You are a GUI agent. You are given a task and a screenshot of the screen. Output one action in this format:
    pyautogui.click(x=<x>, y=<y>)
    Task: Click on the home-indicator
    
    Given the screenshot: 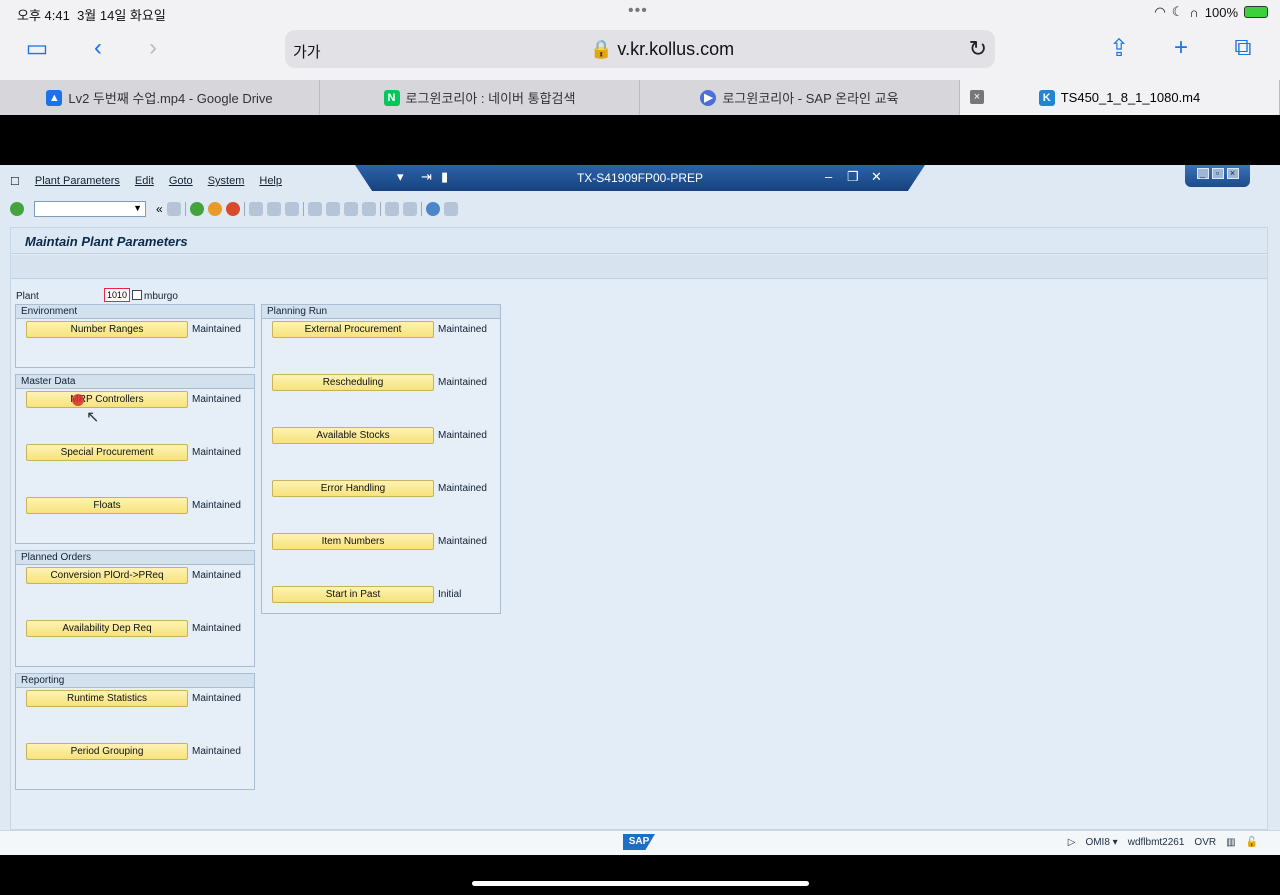 What is the action you would take?
    pyautogui.click(x=640, y=883)
    